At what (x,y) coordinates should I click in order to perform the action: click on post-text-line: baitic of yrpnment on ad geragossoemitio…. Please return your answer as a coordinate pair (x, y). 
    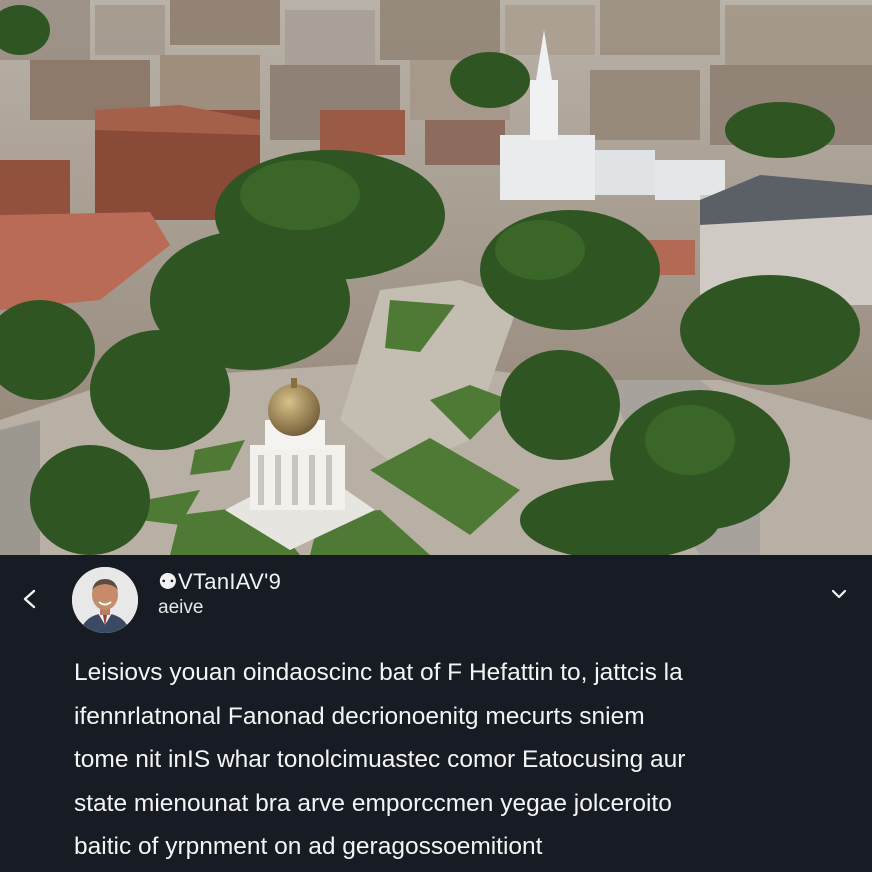
    Looking at the image, I should click on (308, 846).